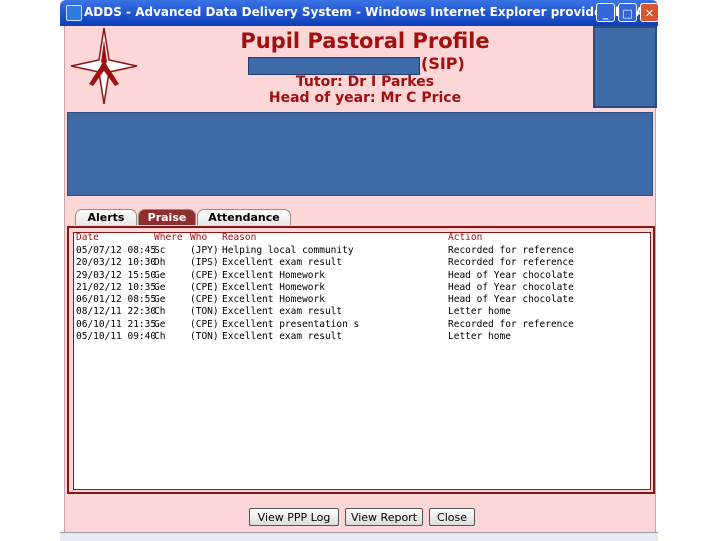 The width and height of the screenshot is (720, 541). I want to click on close-button: Close, so click(452, 517).